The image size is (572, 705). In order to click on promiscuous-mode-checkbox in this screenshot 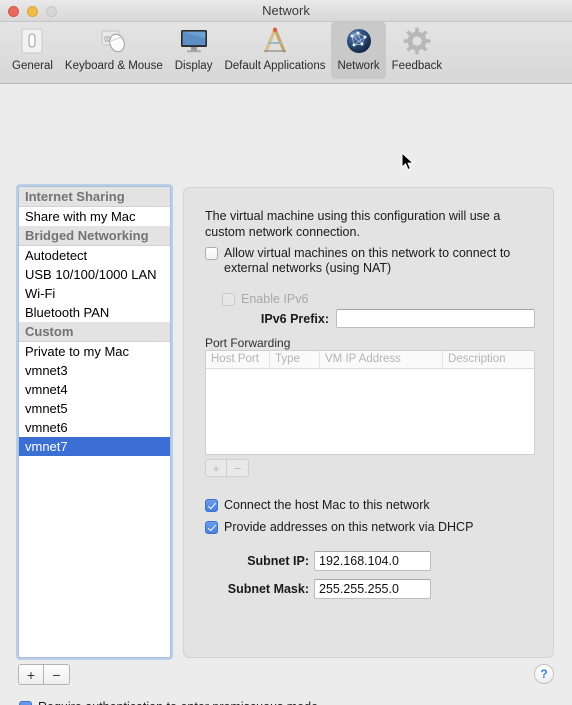, I will do `click(25, 703)`.